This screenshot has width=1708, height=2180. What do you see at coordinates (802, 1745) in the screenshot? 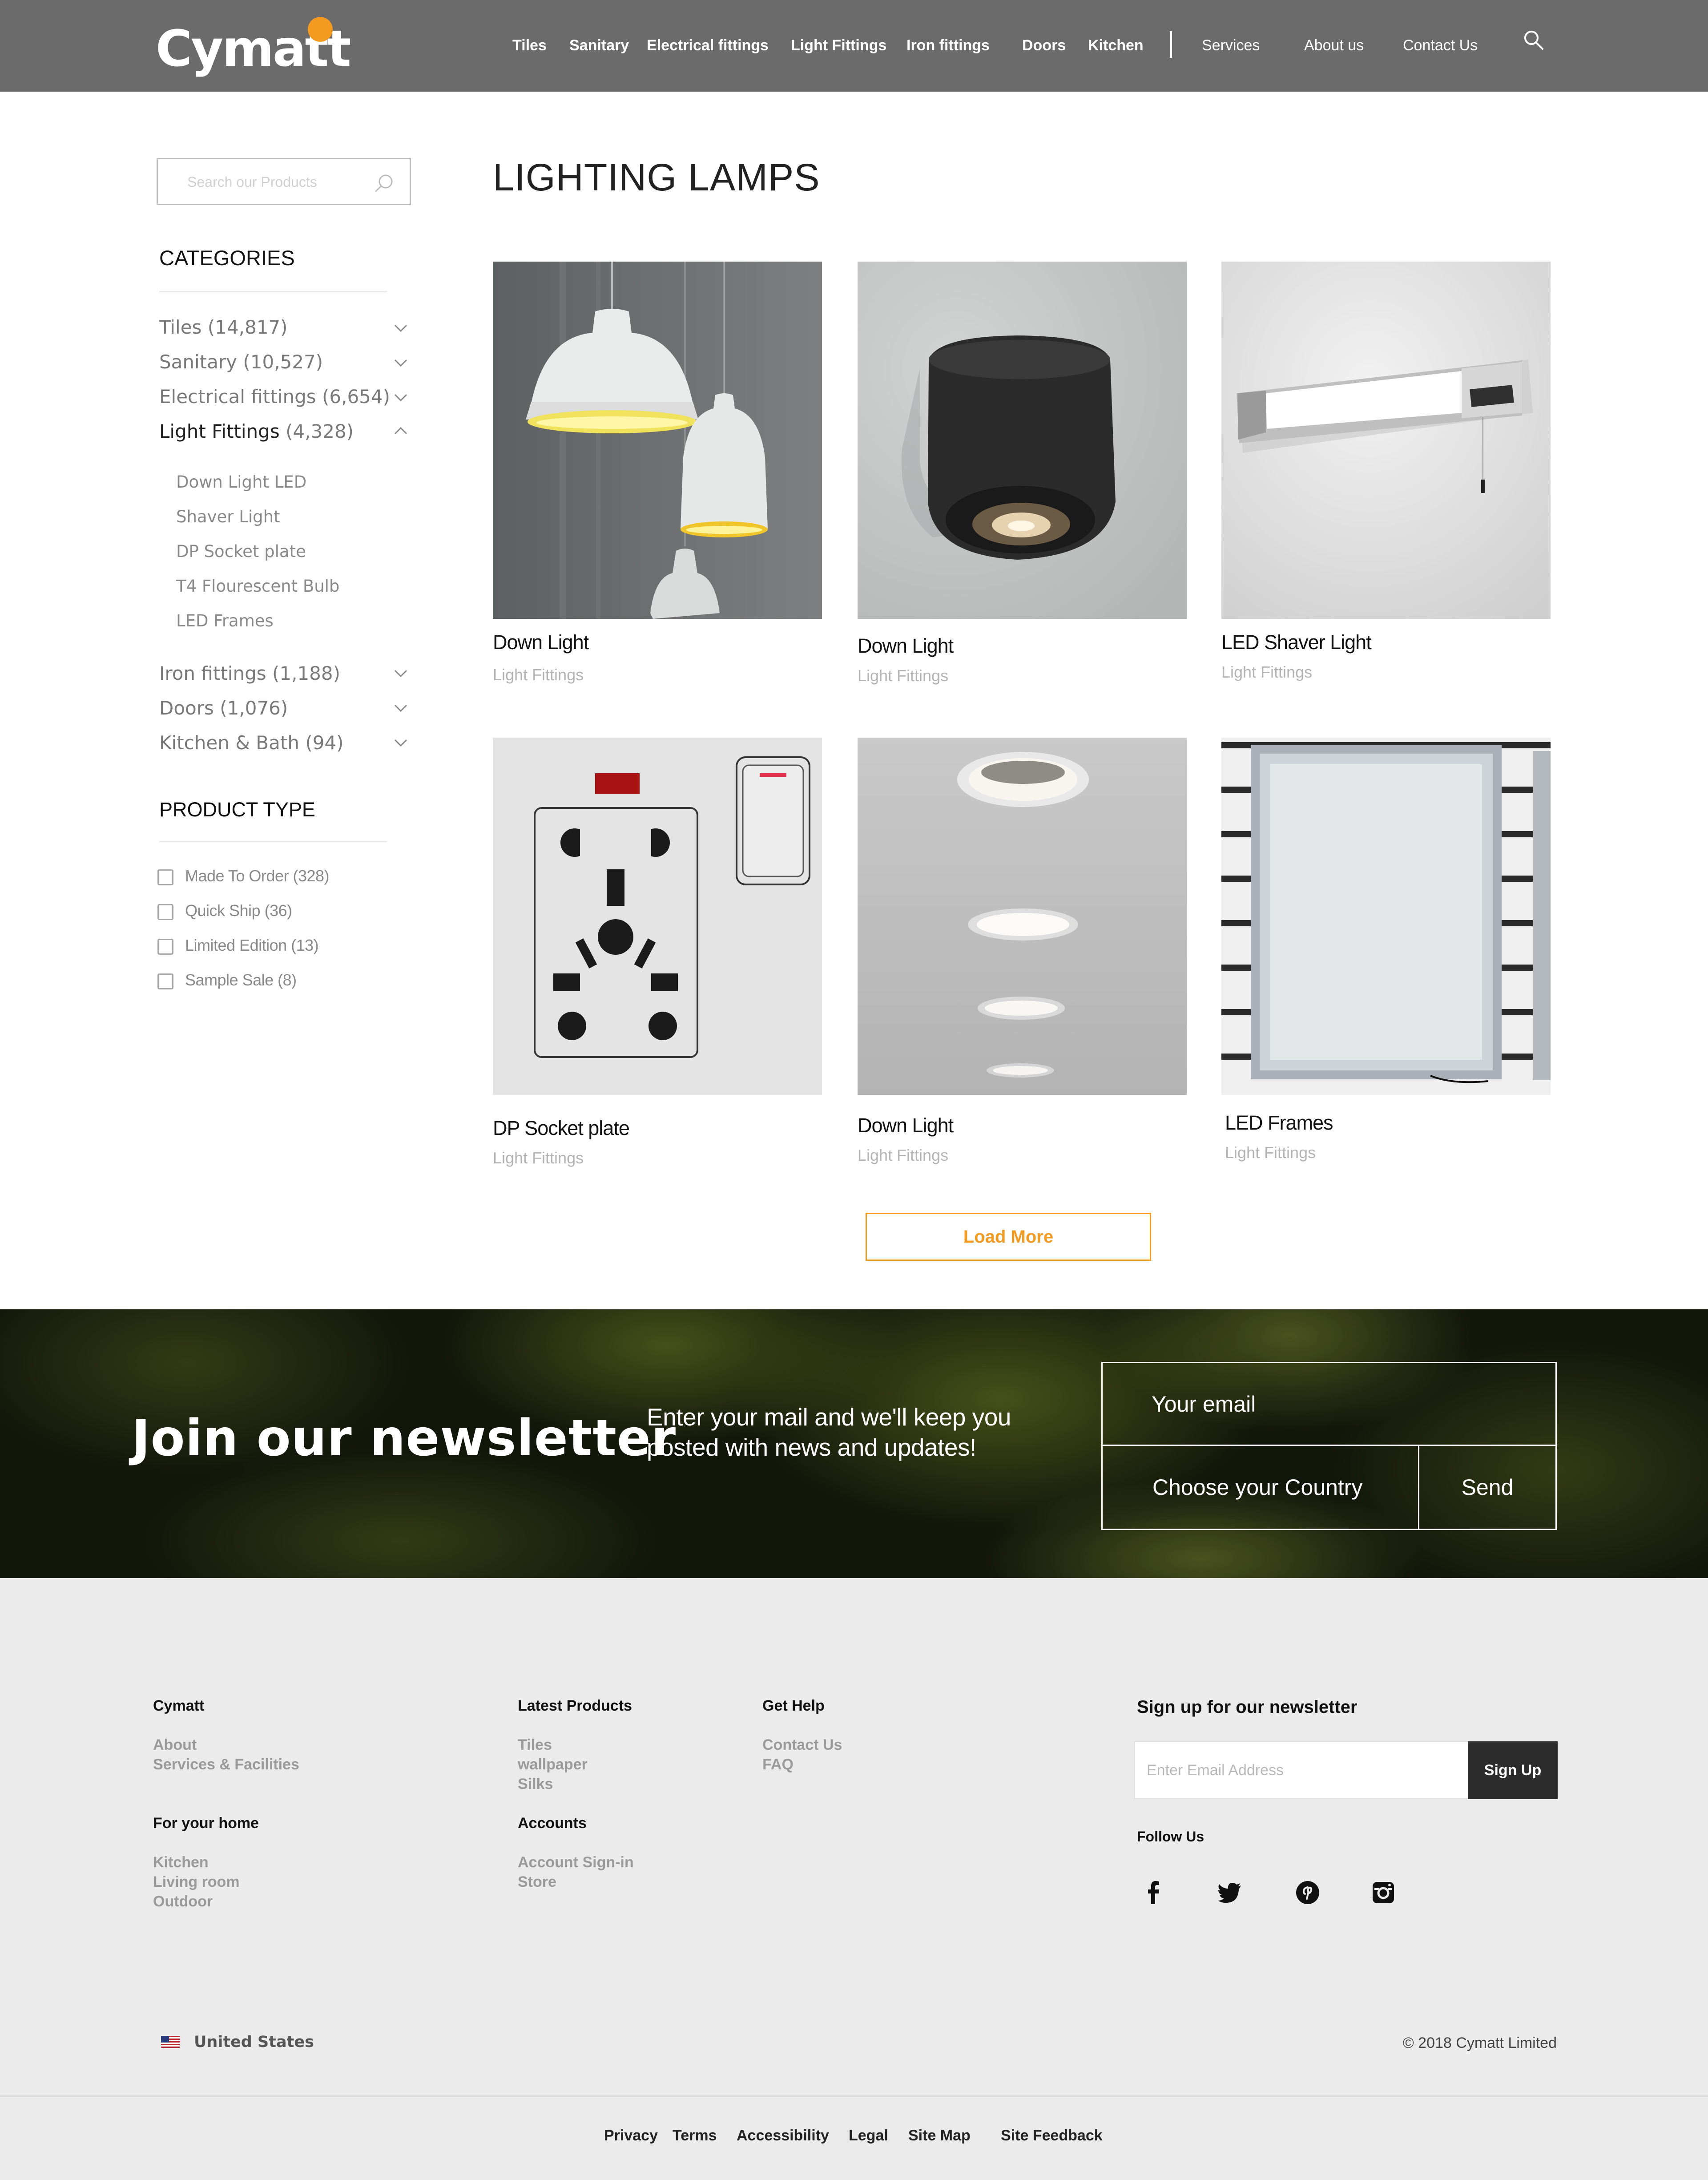
I see `footer-link-contact-us: Contact Us` at bounding box center [802, 1745].